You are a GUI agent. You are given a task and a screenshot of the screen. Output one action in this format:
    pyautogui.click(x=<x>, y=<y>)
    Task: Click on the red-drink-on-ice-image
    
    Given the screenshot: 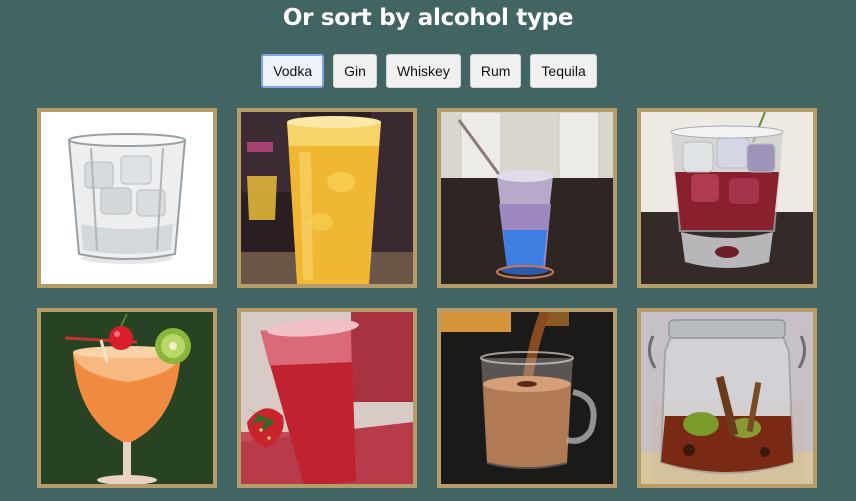 What is the action you would take?
    pyautogui.click(x=727, y=198)
    